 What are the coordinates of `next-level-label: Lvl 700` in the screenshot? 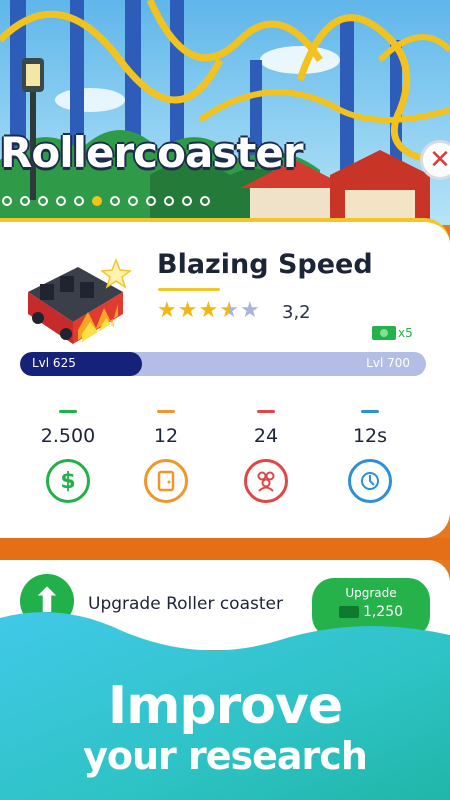 It's located at (388, 363).